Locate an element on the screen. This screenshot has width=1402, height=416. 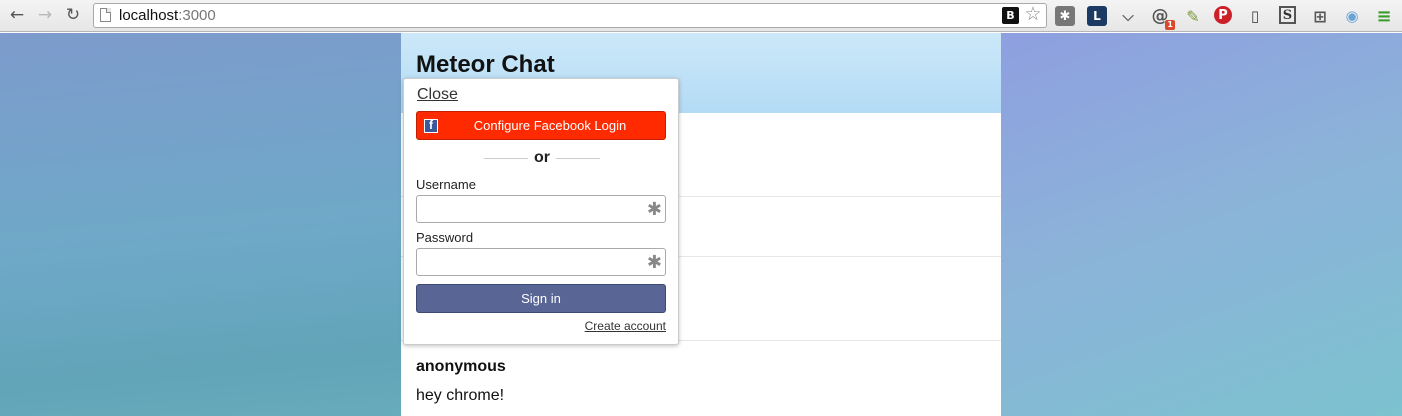
pocket-icon: ⌵ is located at coordinates (1128, 16).